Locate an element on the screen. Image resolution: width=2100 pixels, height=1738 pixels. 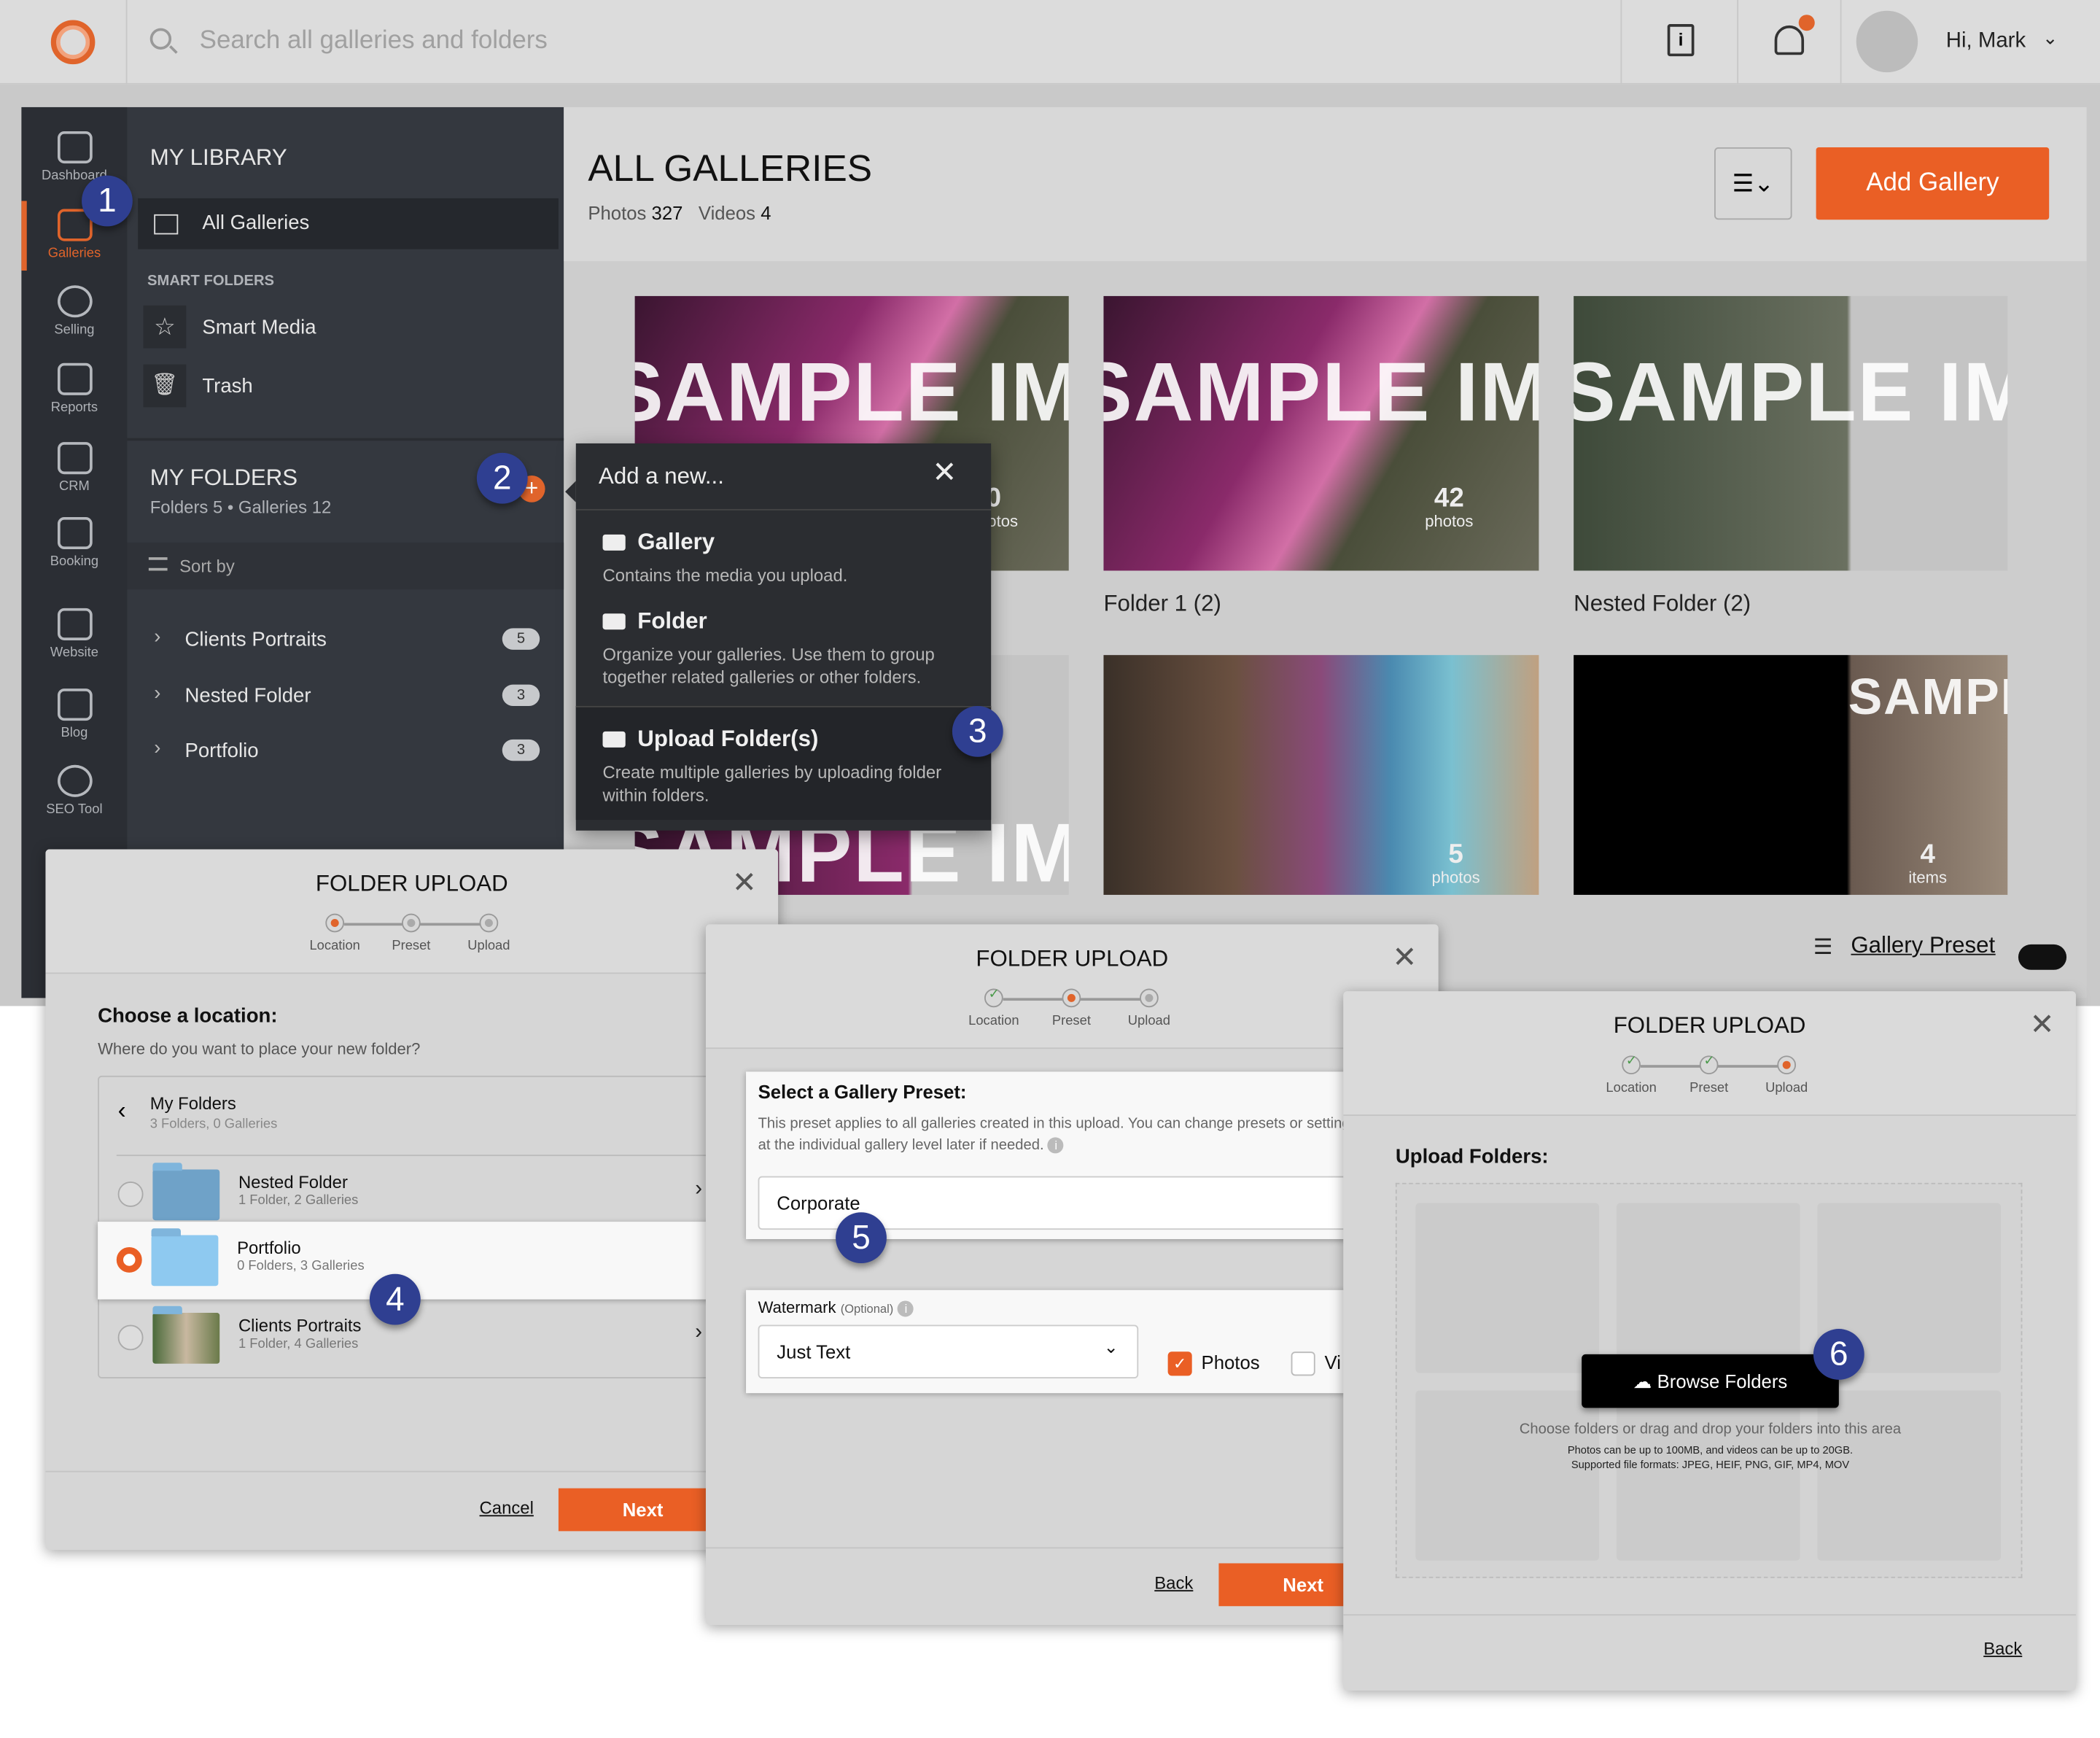
folder-item-clients-portraits: › Clients Portraits 5 is located at coordinates (345, 646).